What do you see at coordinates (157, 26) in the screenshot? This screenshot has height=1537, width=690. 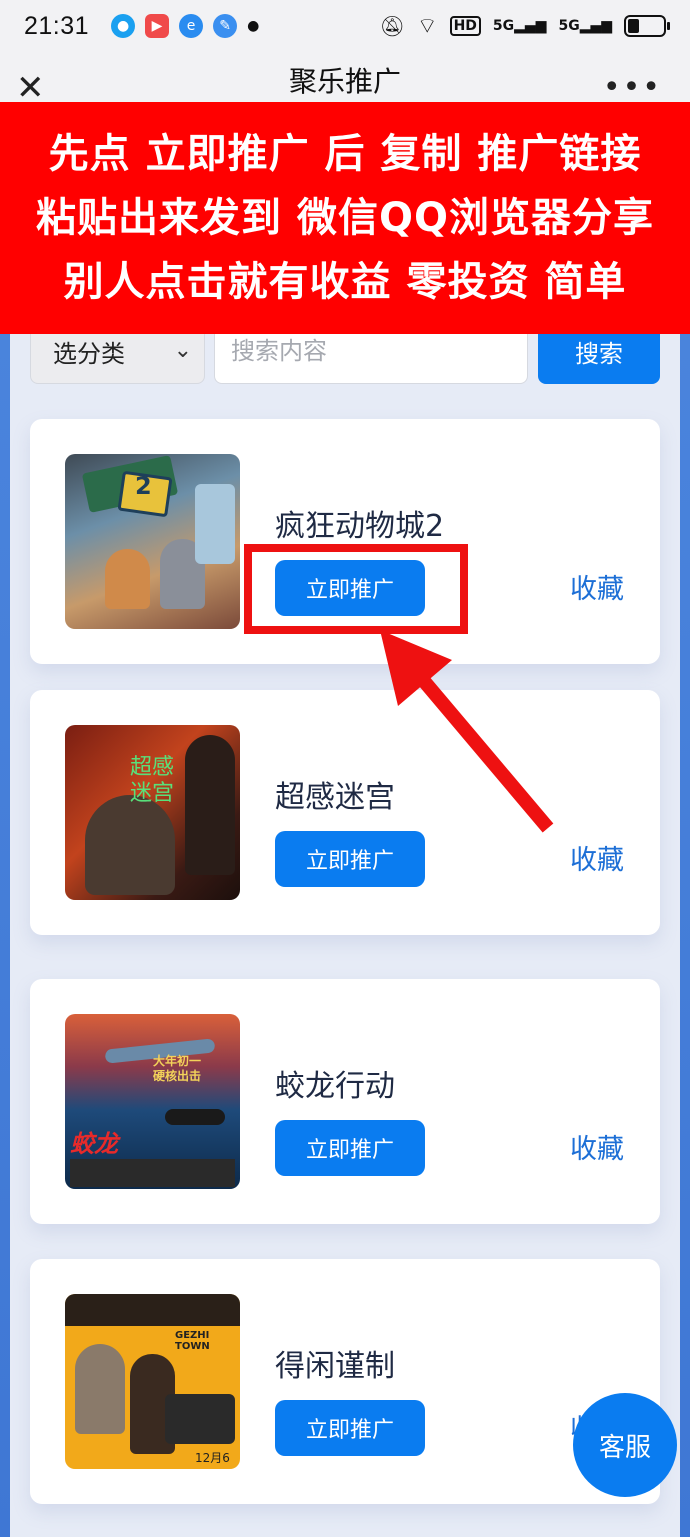 I see `video-app-icon: ▶` at bounding box center [157, 26].